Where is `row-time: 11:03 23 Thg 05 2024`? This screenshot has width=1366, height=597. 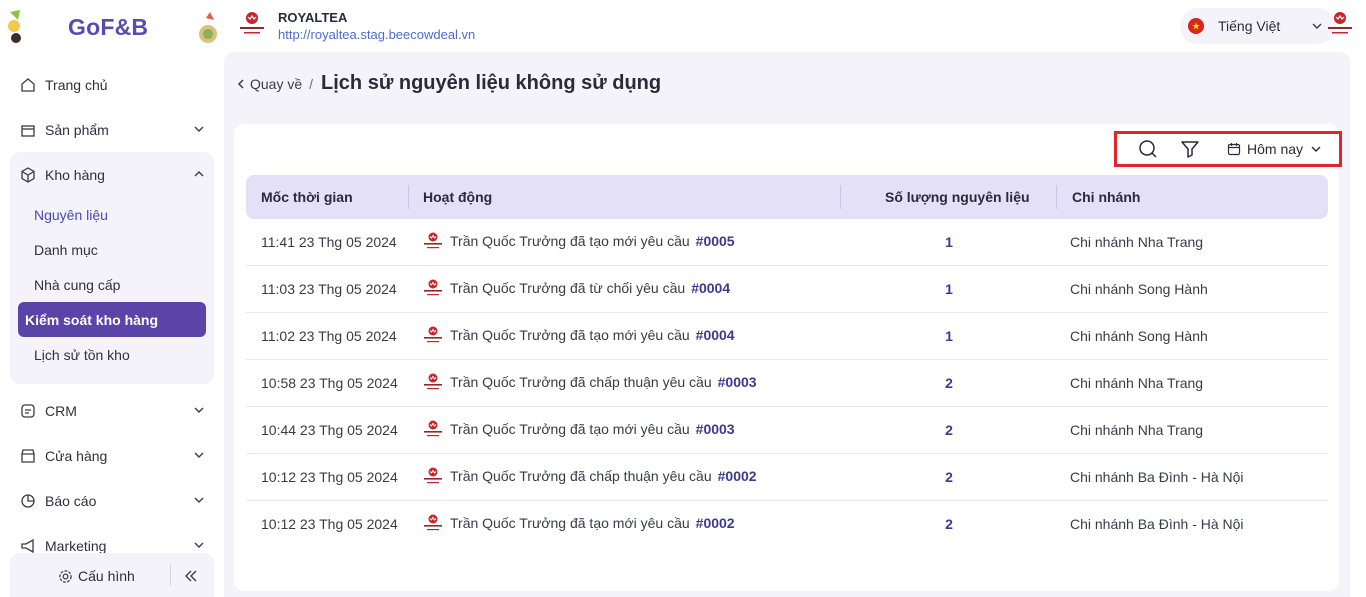 row-time: 11:03 23 Thg 05 2024 is located at coordinates (329, 289).